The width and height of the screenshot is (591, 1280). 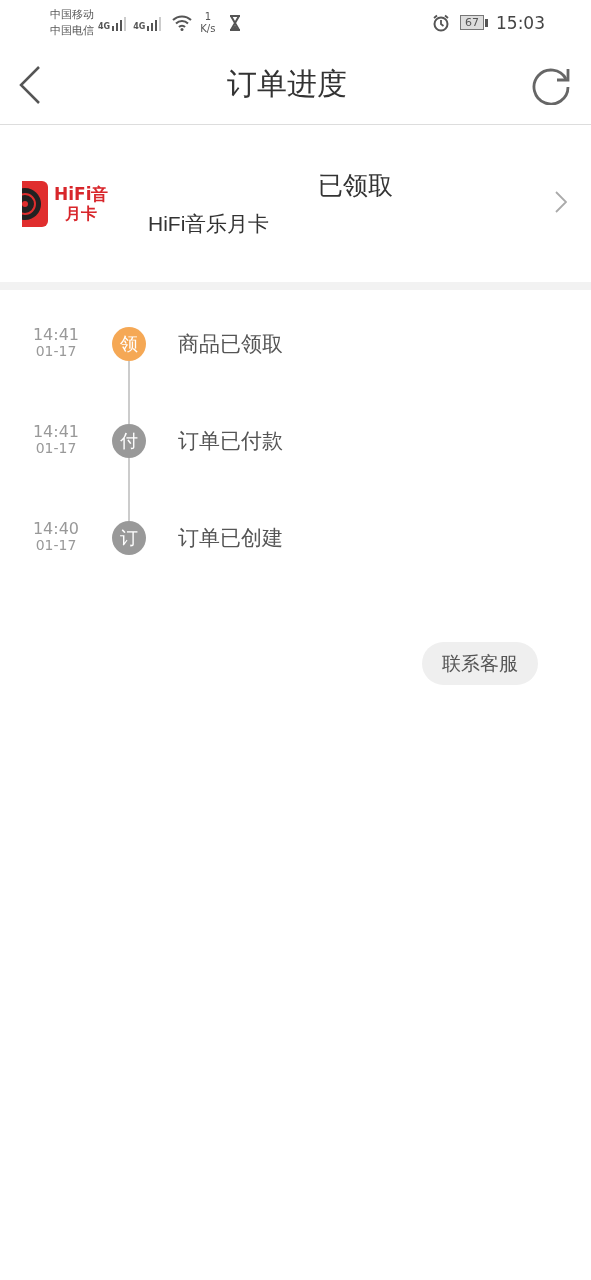 What do you see at coordinates (208, 16) in the screenshot?
I see `speed-value: 1` at bounding box center [208, 16].